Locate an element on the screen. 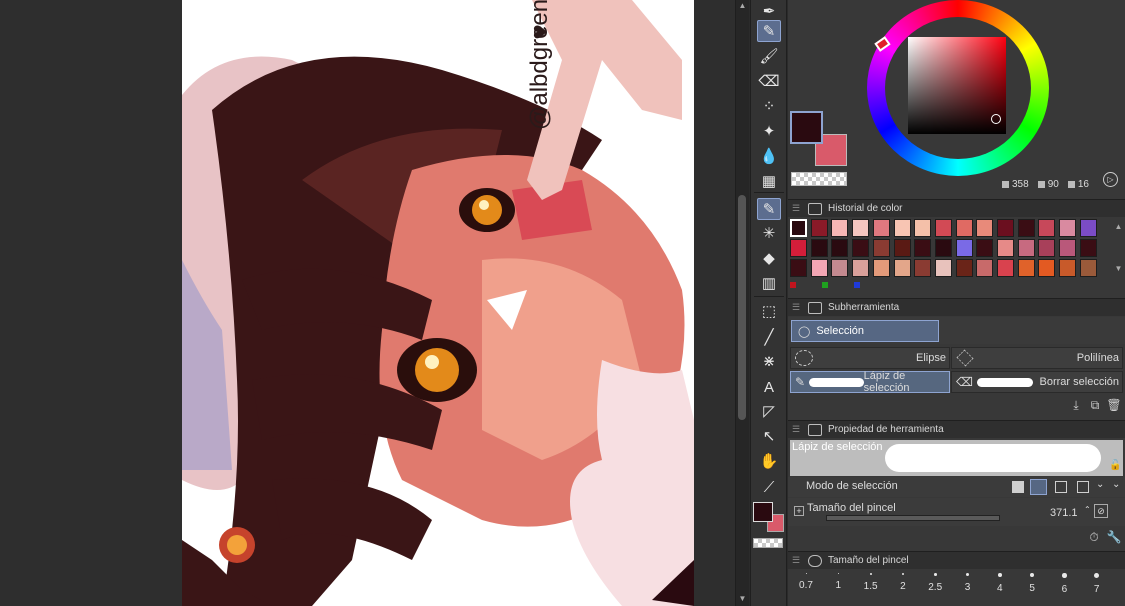  new-subtool-icon: ⧉ is located at coordinates (1095, 405).